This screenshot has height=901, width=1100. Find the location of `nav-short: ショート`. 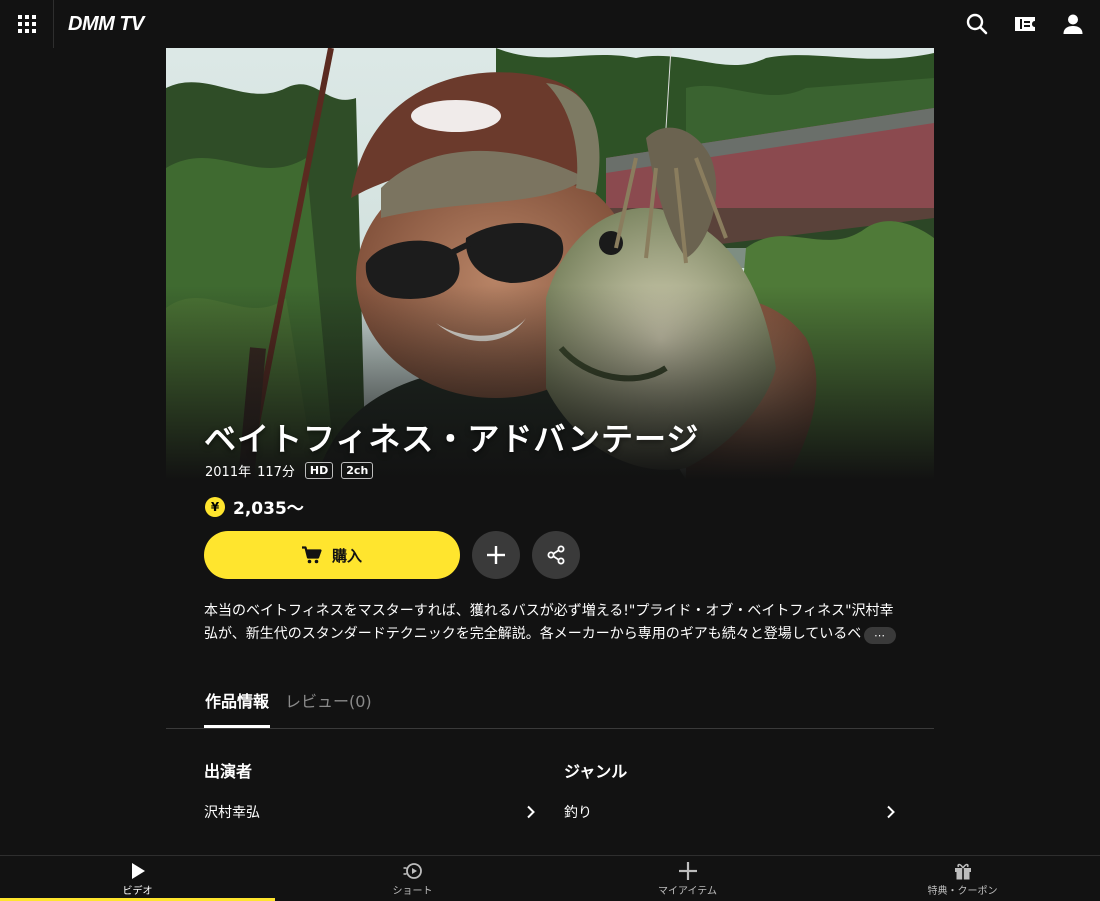

nav-short: ショート is located at coordinates (412, 878).